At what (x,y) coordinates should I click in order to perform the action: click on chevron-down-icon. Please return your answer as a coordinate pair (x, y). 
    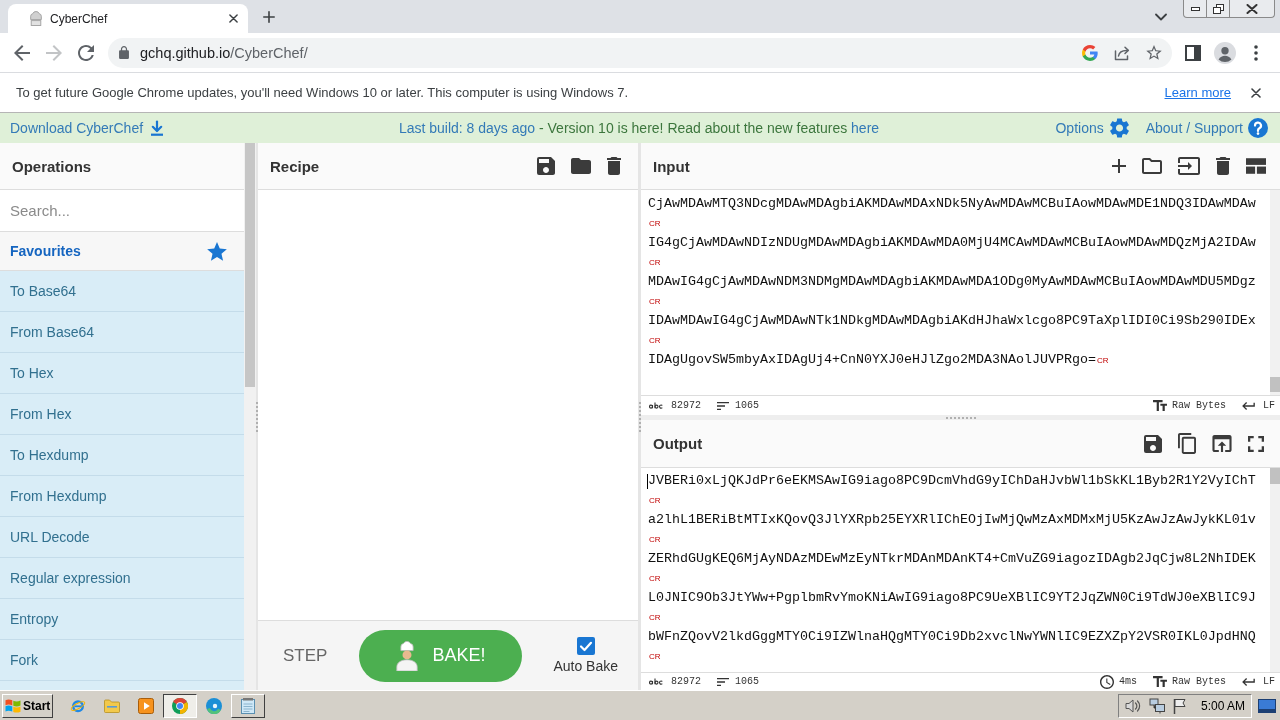
    Looking at the image, I should click on (1161, 16).